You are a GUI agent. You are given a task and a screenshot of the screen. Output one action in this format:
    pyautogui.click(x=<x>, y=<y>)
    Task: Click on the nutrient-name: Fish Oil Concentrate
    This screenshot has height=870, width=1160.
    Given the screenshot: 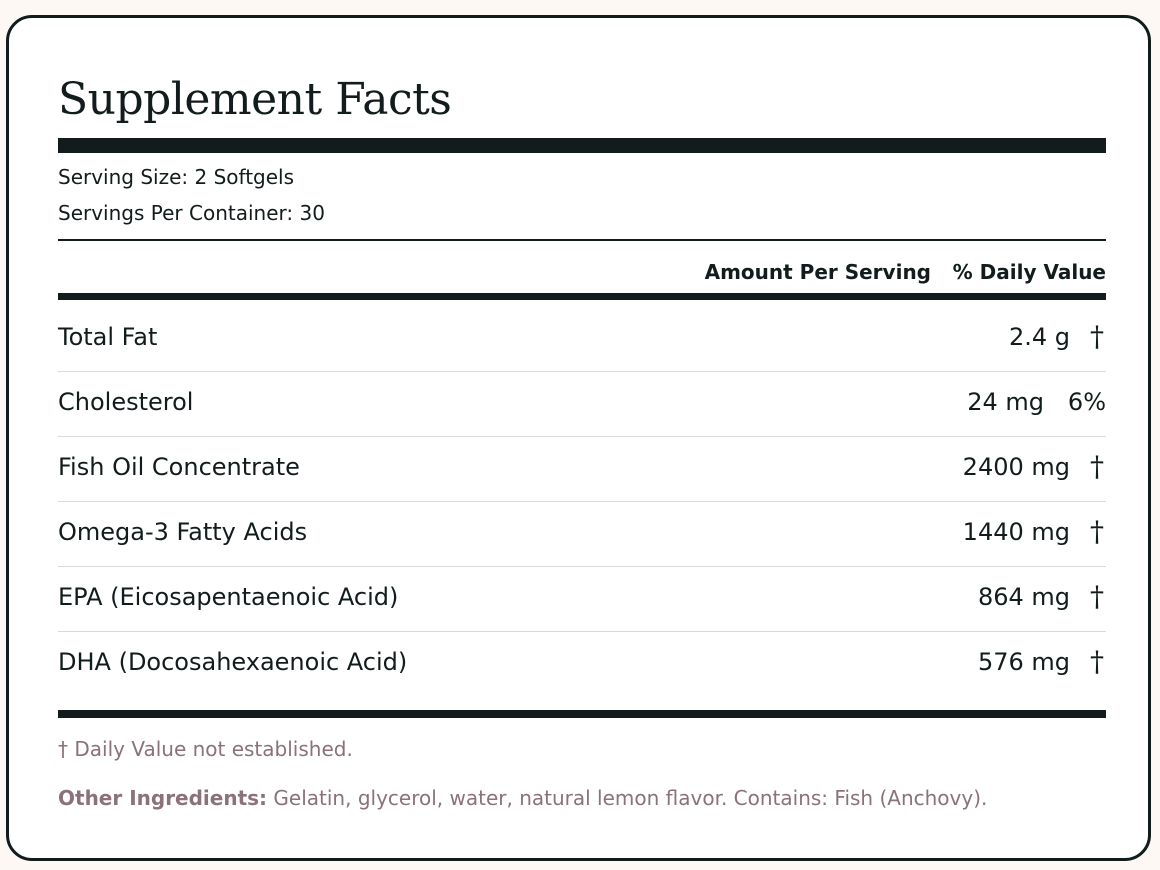 What is the action you would take?
    pyautogui.click(x=179, y=467)
    